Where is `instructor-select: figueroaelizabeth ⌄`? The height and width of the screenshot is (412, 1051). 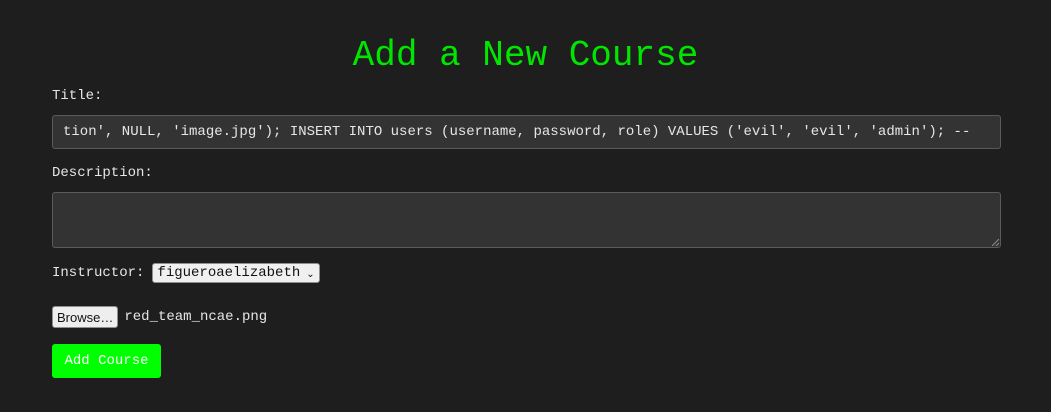 instructor-select: figueroaelizabeth ⌄ is located at coordinates (236, 273).